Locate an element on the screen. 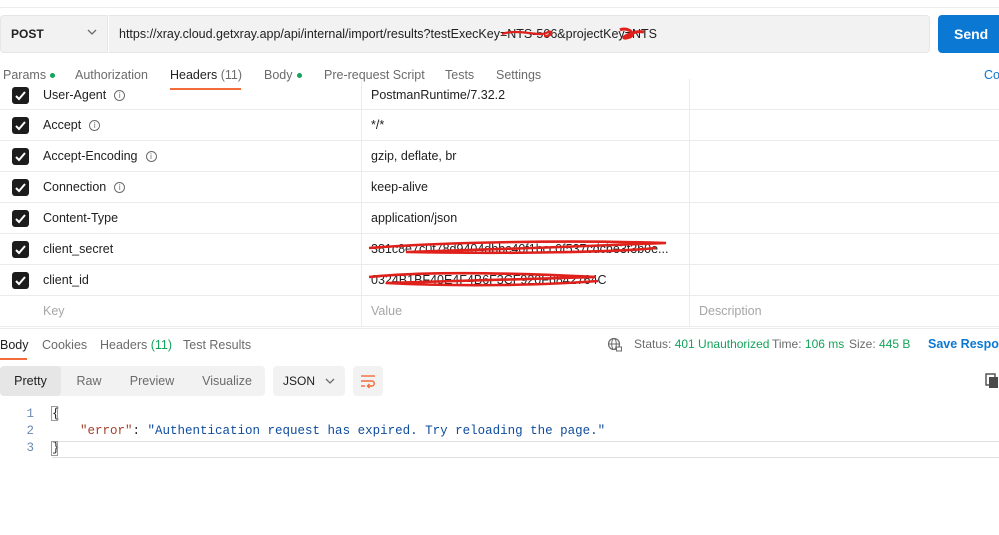 The width and height of the screenshot is (999, 535). format-select: JSON is located at coordinates (309, 381).